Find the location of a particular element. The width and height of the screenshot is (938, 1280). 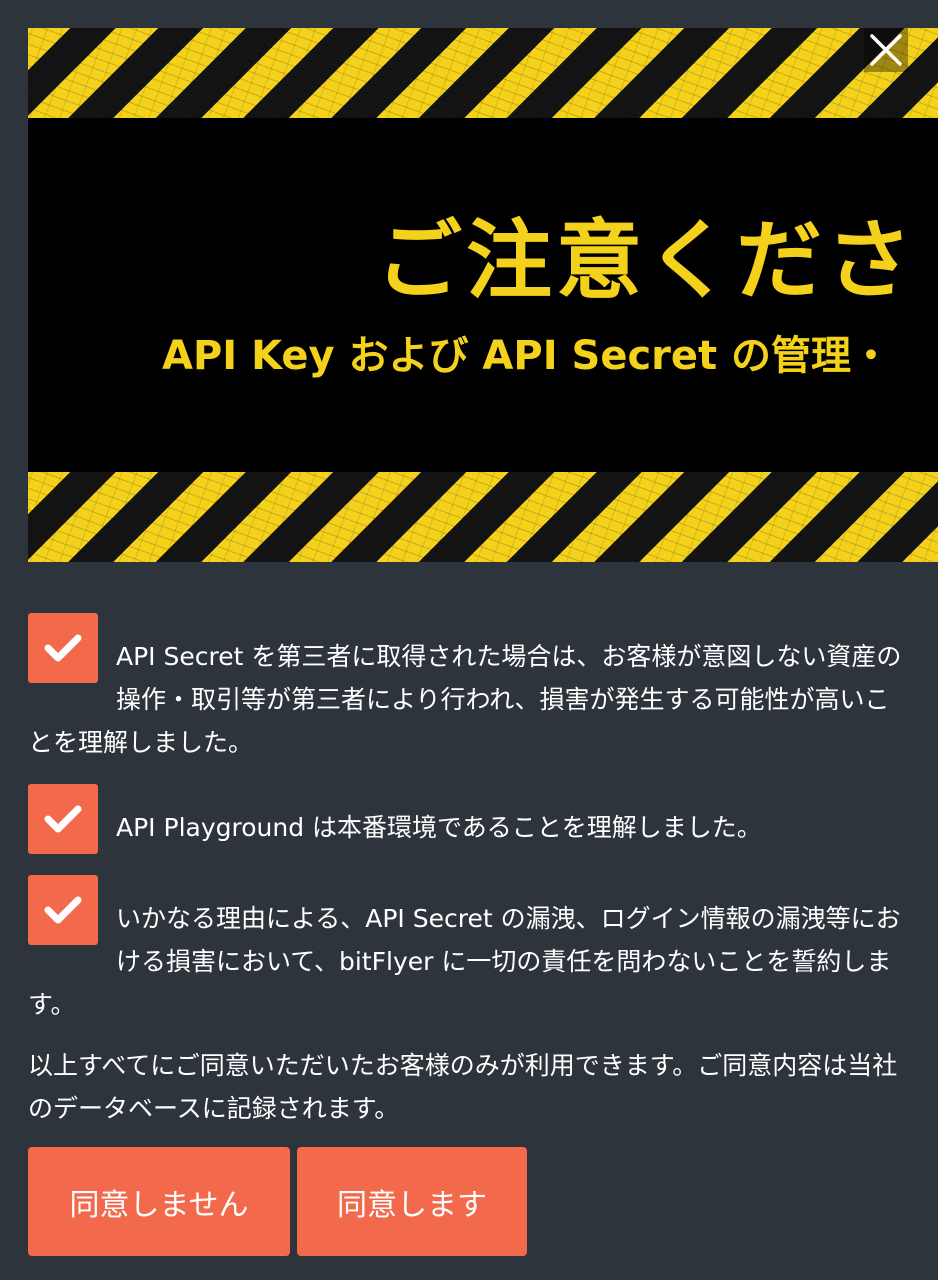

close-icon is located at coordinates (886, 50).